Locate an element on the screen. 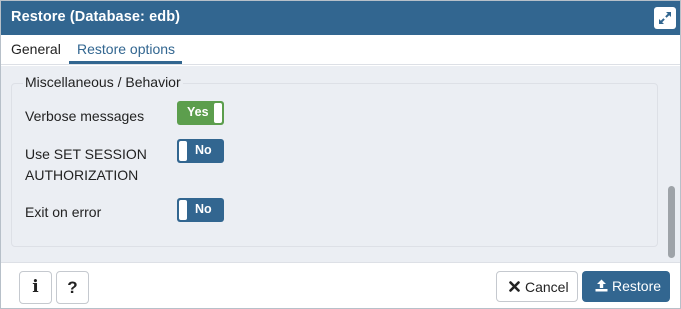  restore-button: Restore is located at coordinates (626, 286).